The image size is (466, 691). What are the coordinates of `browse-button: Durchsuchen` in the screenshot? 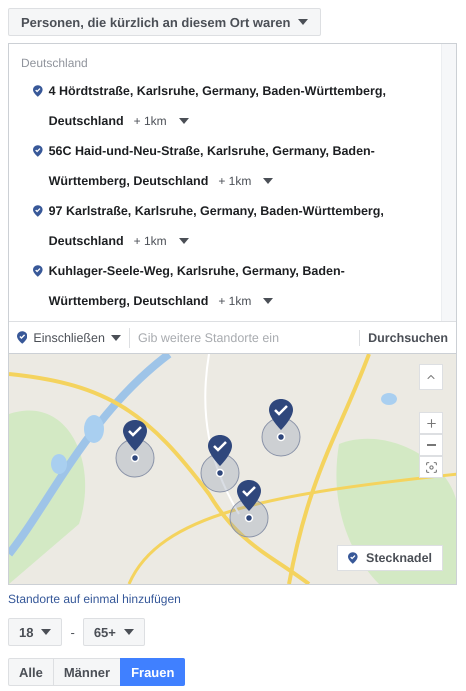 It's located at (403, 338).